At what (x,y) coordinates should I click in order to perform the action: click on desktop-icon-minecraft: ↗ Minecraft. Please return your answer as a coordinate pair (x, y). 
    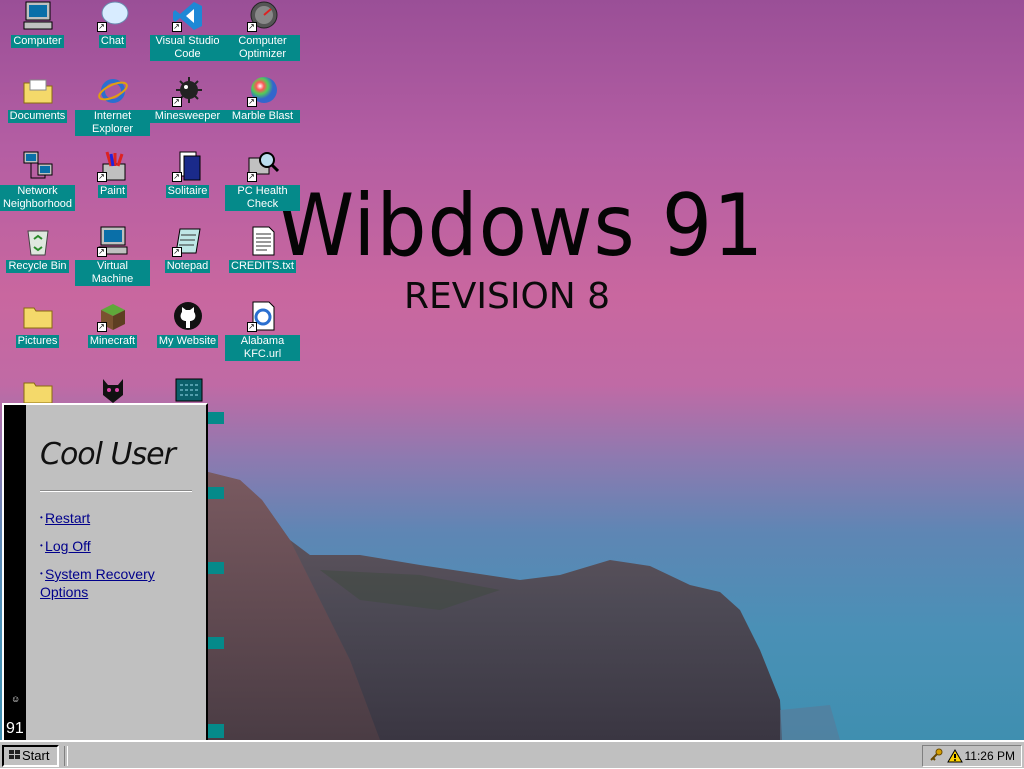
    Looking at the image, I should click on (112, 324).